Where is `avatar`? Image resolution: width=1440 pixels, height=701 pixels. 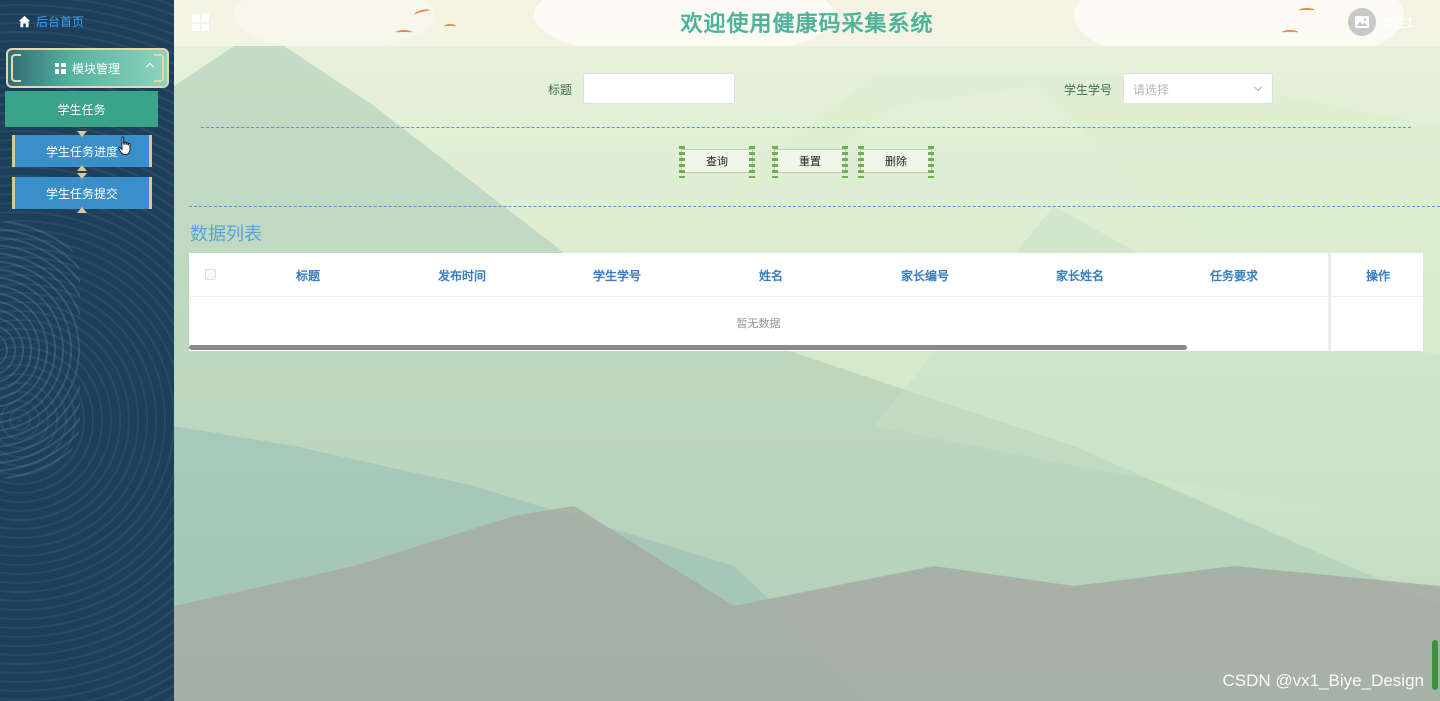 avatar is located at coordinates (1362, 22).